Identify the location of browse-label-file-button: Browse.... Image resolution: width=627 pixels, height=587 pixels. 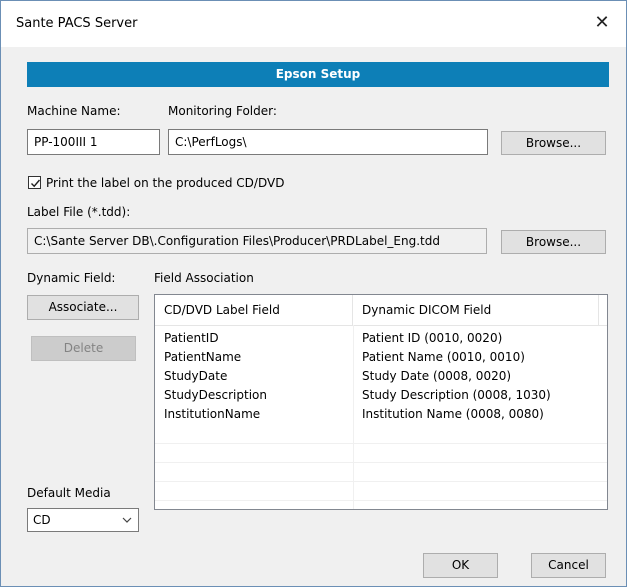
(553, 242).